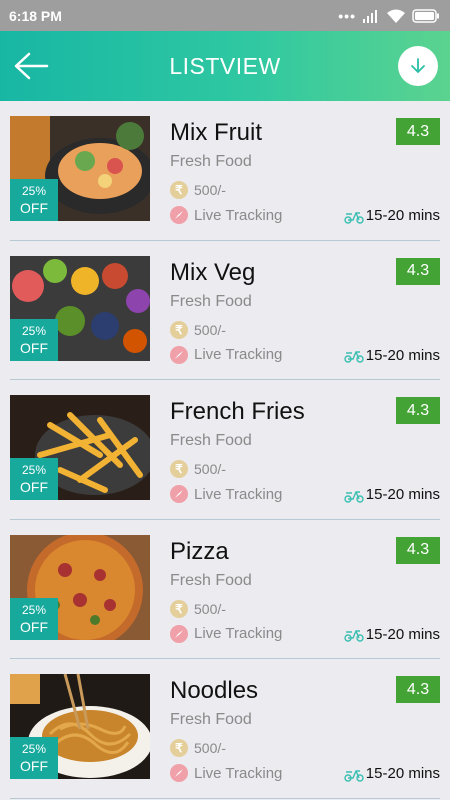 The image size is (450, 800). What do you see at coordinates (31, 66) in the screenshot?
I see `arrow-left-icon` at bounding box center [31, 66].